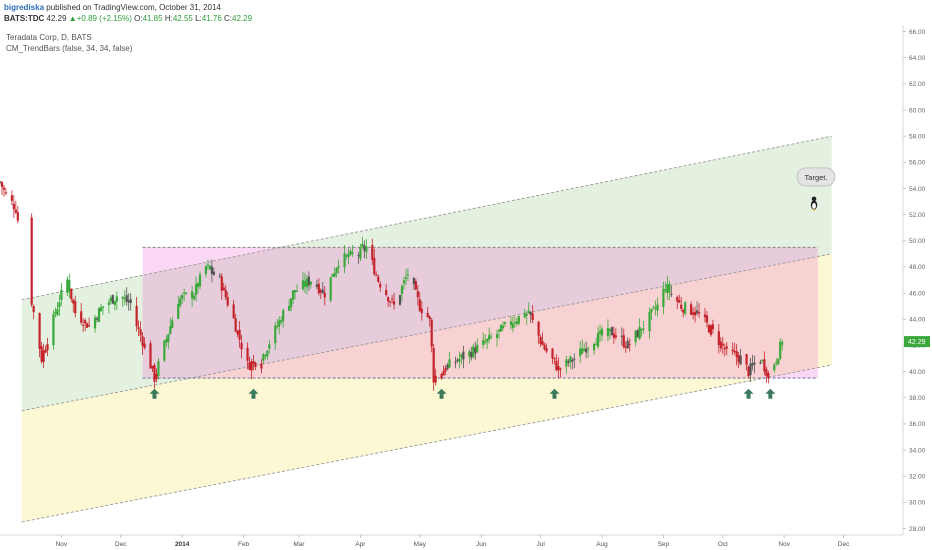 The image size is (932, 550). What do you see at coordinates (784, 544) in the screenshot?
I see `x-tick-label: Nov` at bounding box center [784, 544].